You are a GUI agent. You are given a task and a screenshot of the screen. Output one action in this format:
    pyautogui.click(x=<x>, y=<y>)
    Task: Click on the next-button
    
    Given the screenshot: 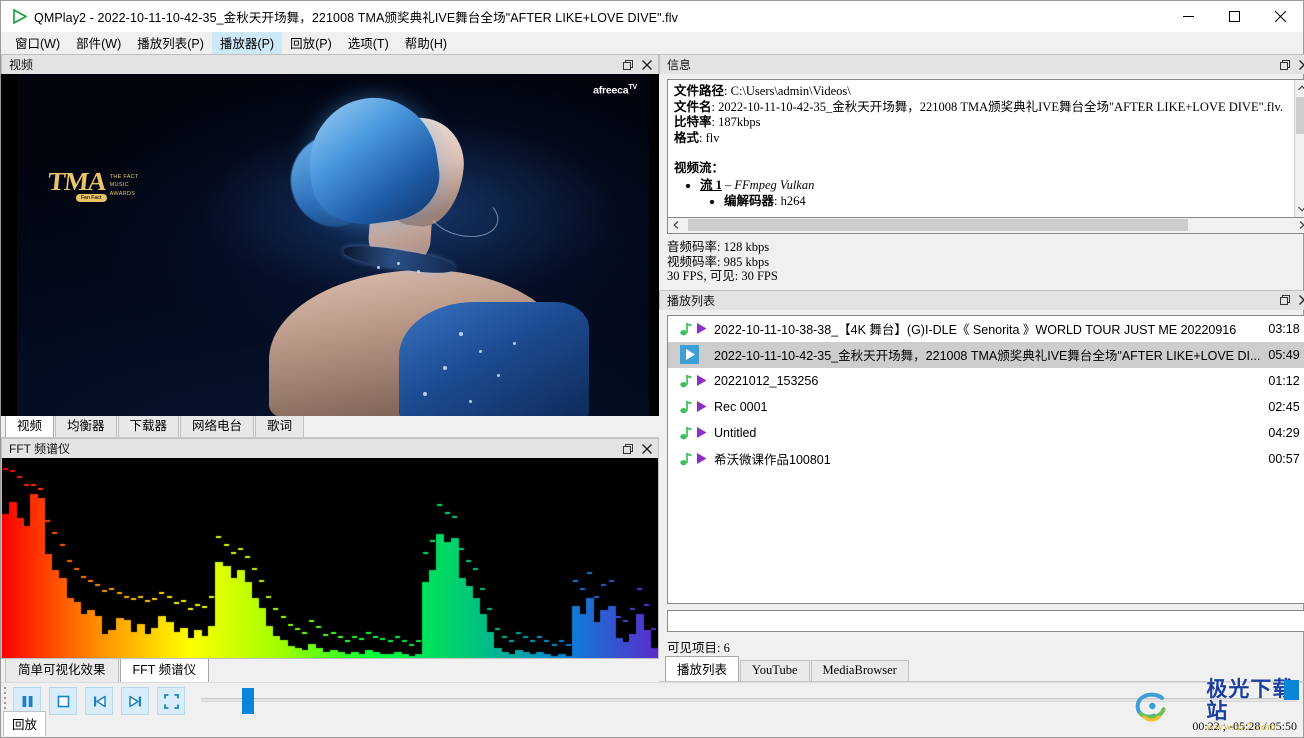 What is the action you would take?
    pyautogui.click(x=135, y=701)
    